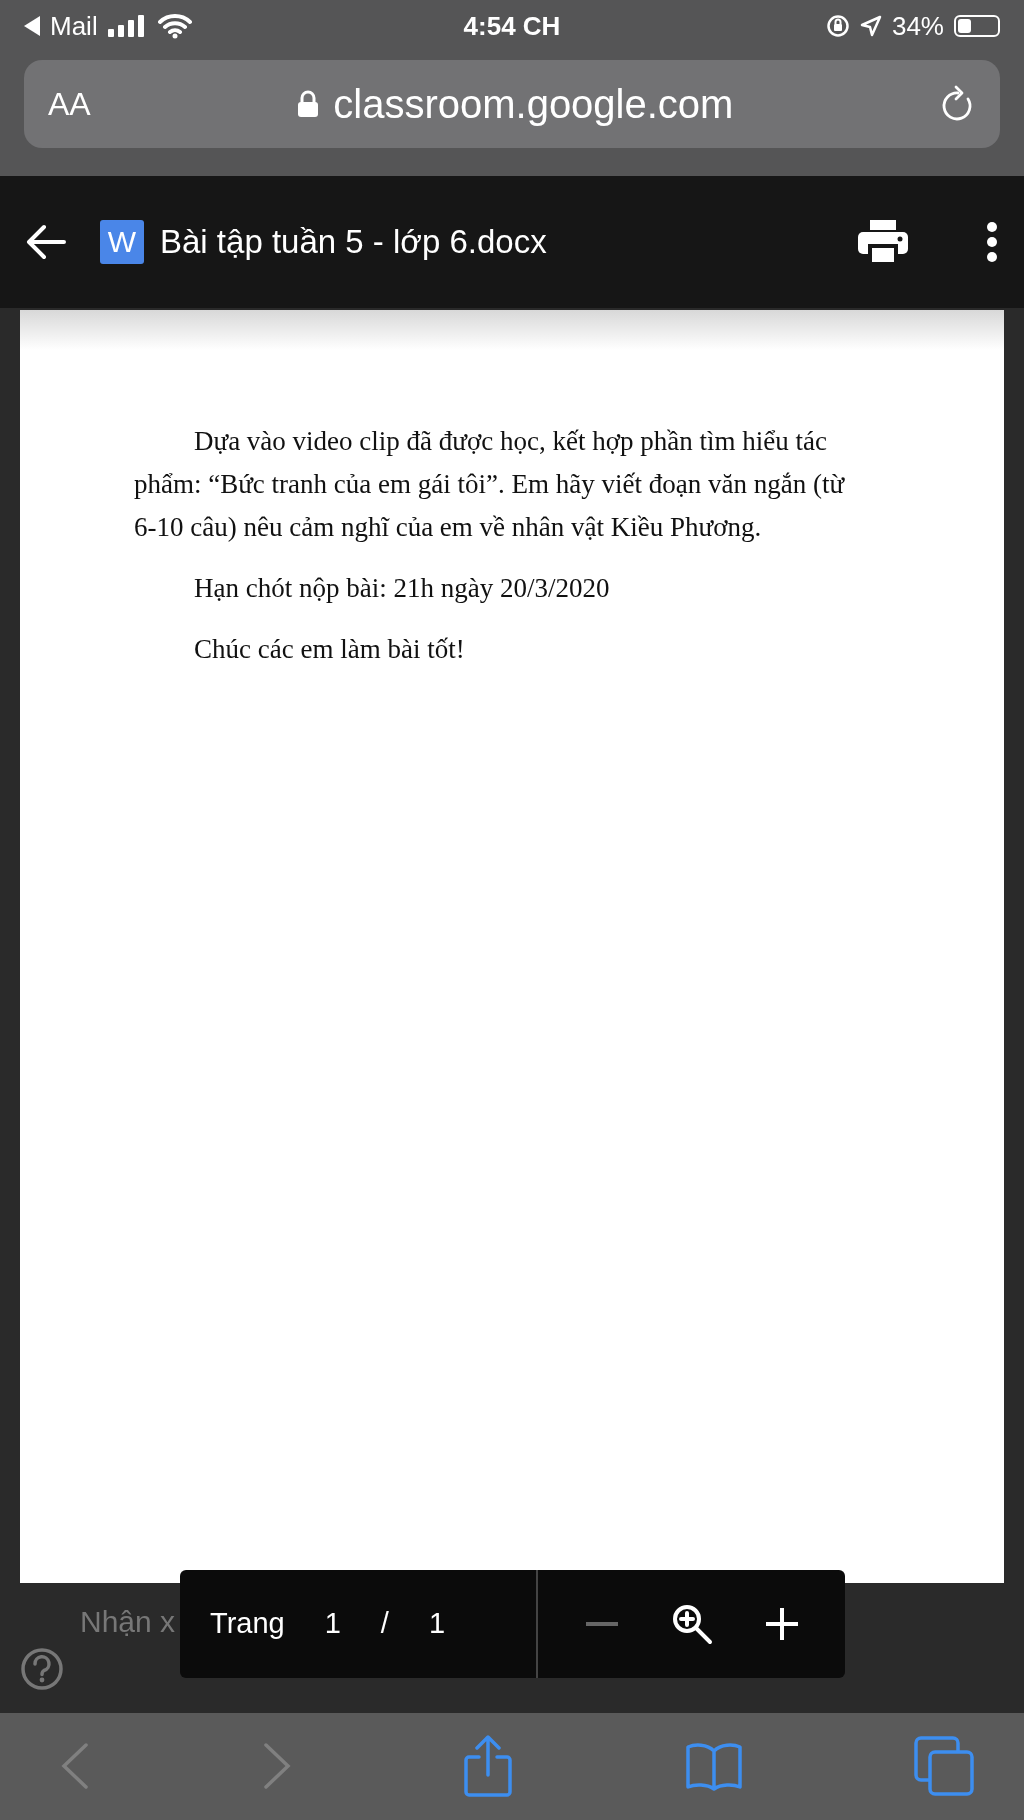 The width and height of the screenshot is (1024, 1820). I want to click on help-icon, so click(42, 1668).